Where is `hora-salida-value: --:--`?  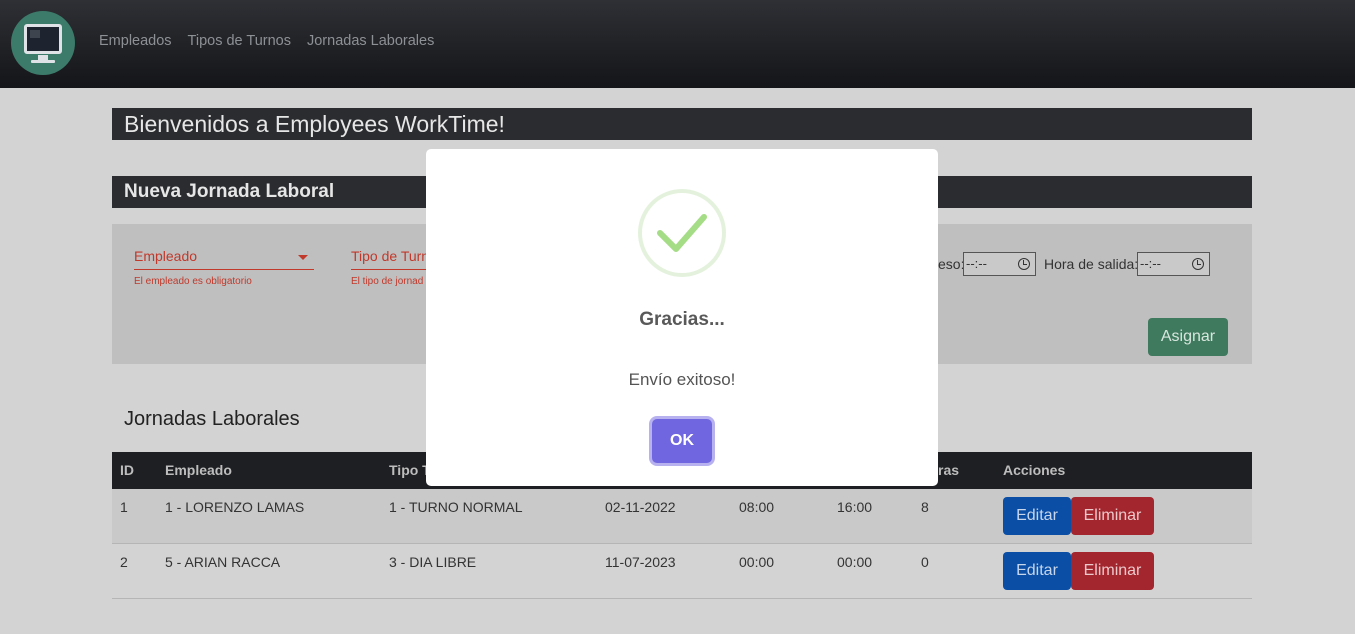 hora-salida-value: --:-- is located at coordinates (1150, 263).